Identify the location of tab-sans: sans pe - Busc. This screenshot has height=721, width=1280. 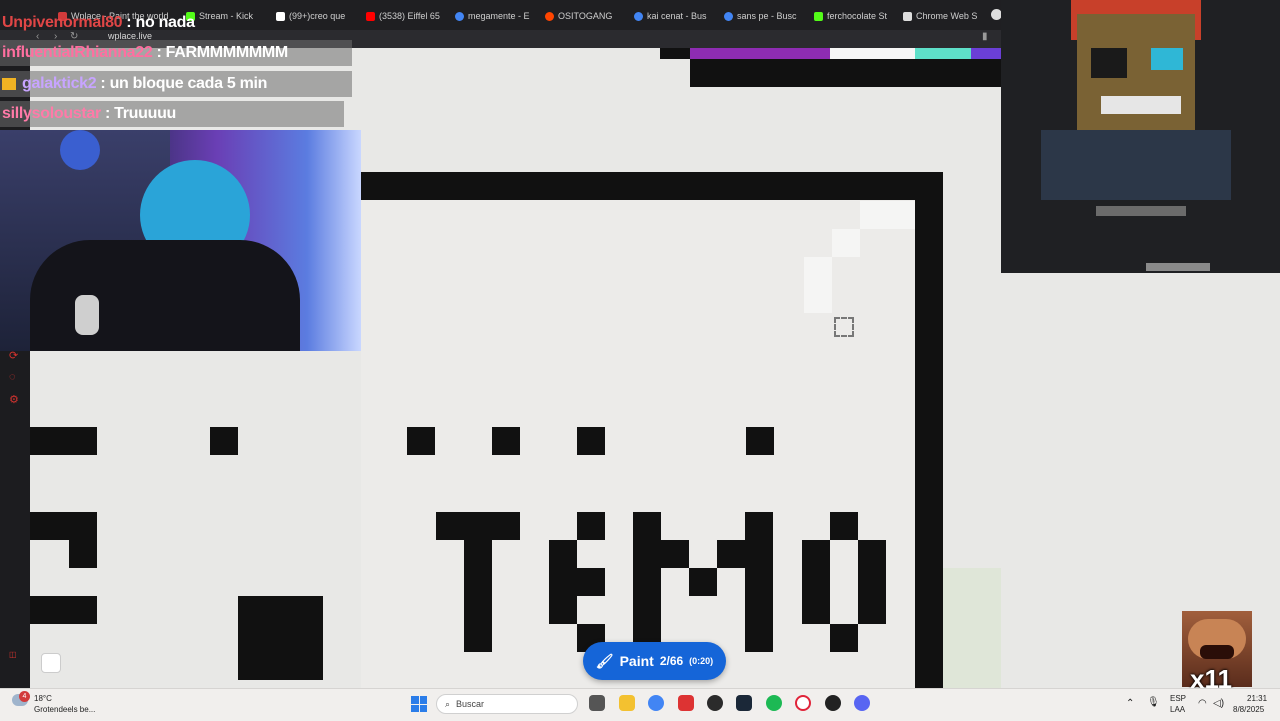
(762, 16).